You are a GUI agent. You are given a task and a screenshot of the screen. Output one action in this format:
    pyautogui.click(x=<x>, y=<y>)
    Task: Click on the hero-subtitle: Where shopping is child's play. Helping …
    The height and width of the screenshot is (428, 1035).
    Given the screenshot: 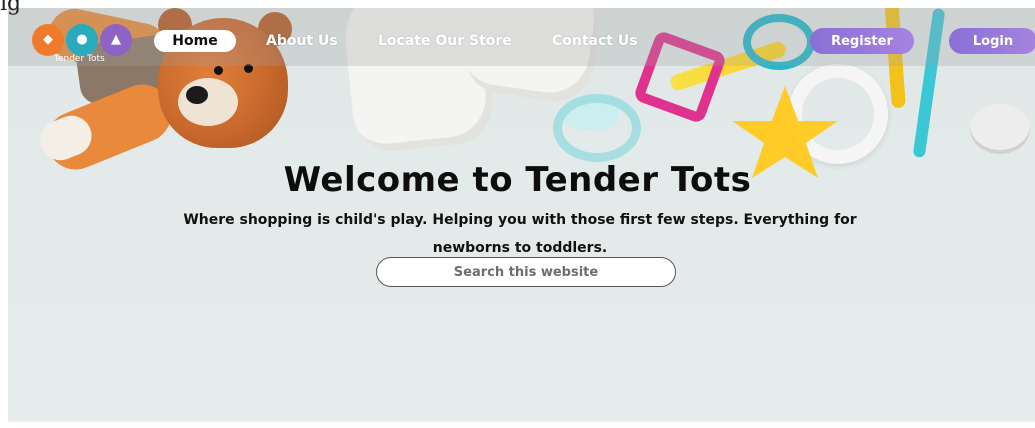 What is the action you would take?
    pyautogui.click(x=520, y=234)
    